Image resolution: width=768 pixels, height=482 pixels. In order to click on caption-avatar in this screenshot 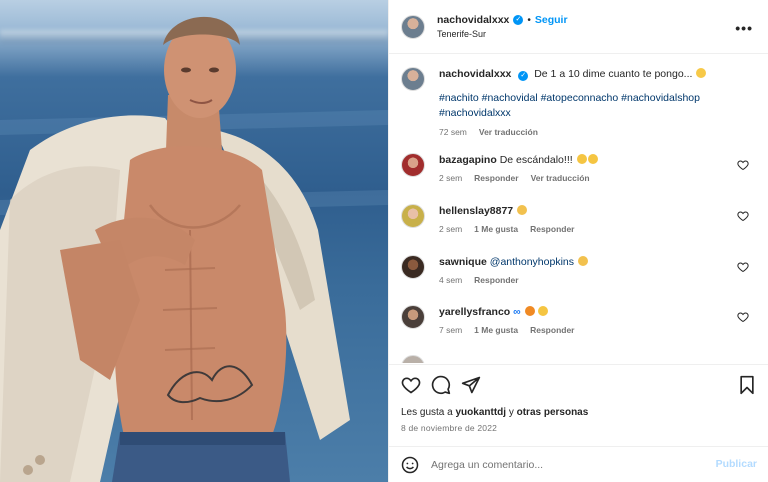, I will do `click(413, 79)`.